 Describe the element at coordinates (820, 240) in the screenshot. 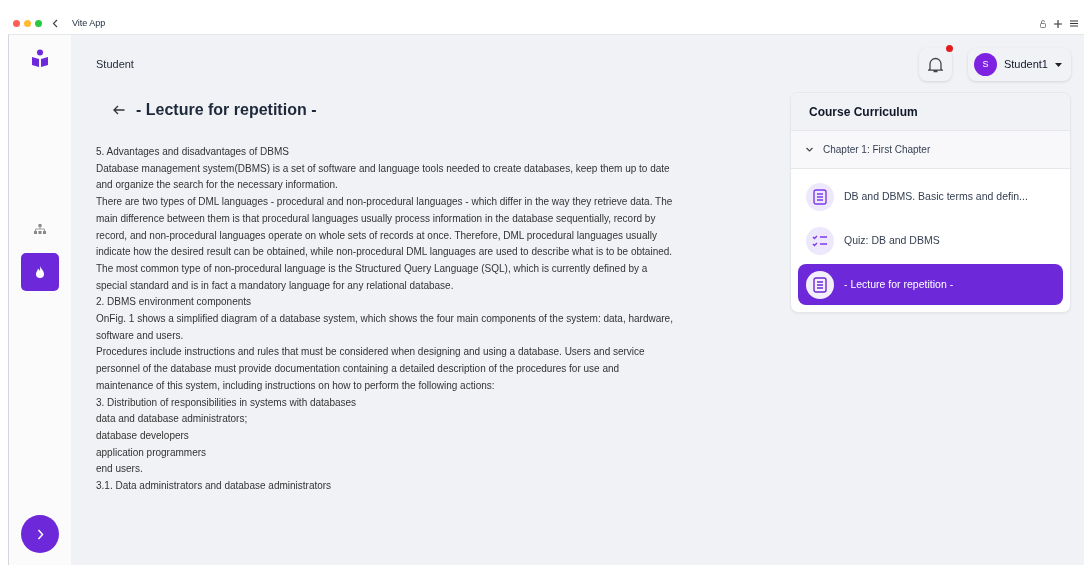

I see `checklist-icon` at that location.